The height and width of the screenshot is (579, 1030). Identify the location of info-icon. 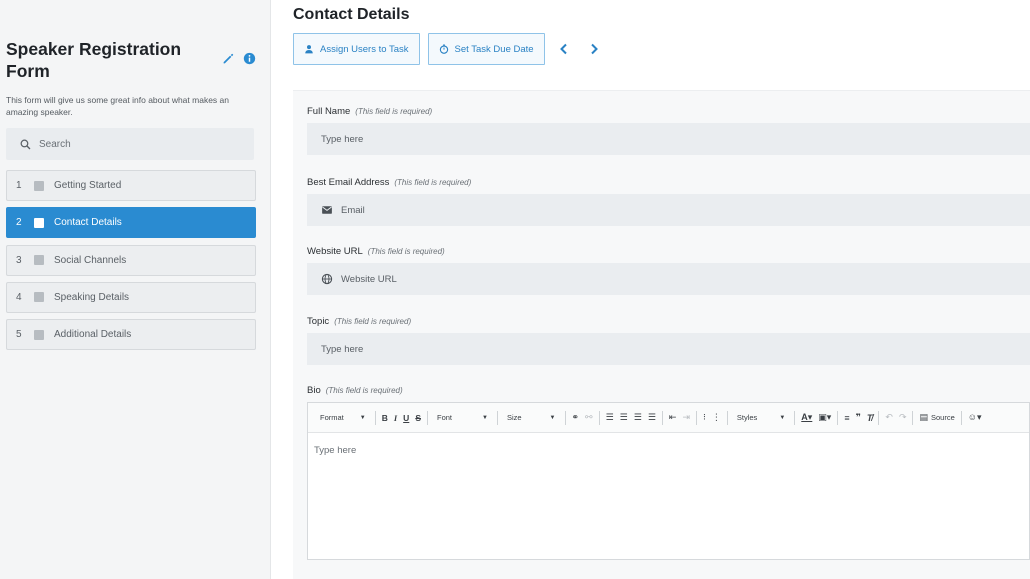
(249, 58).